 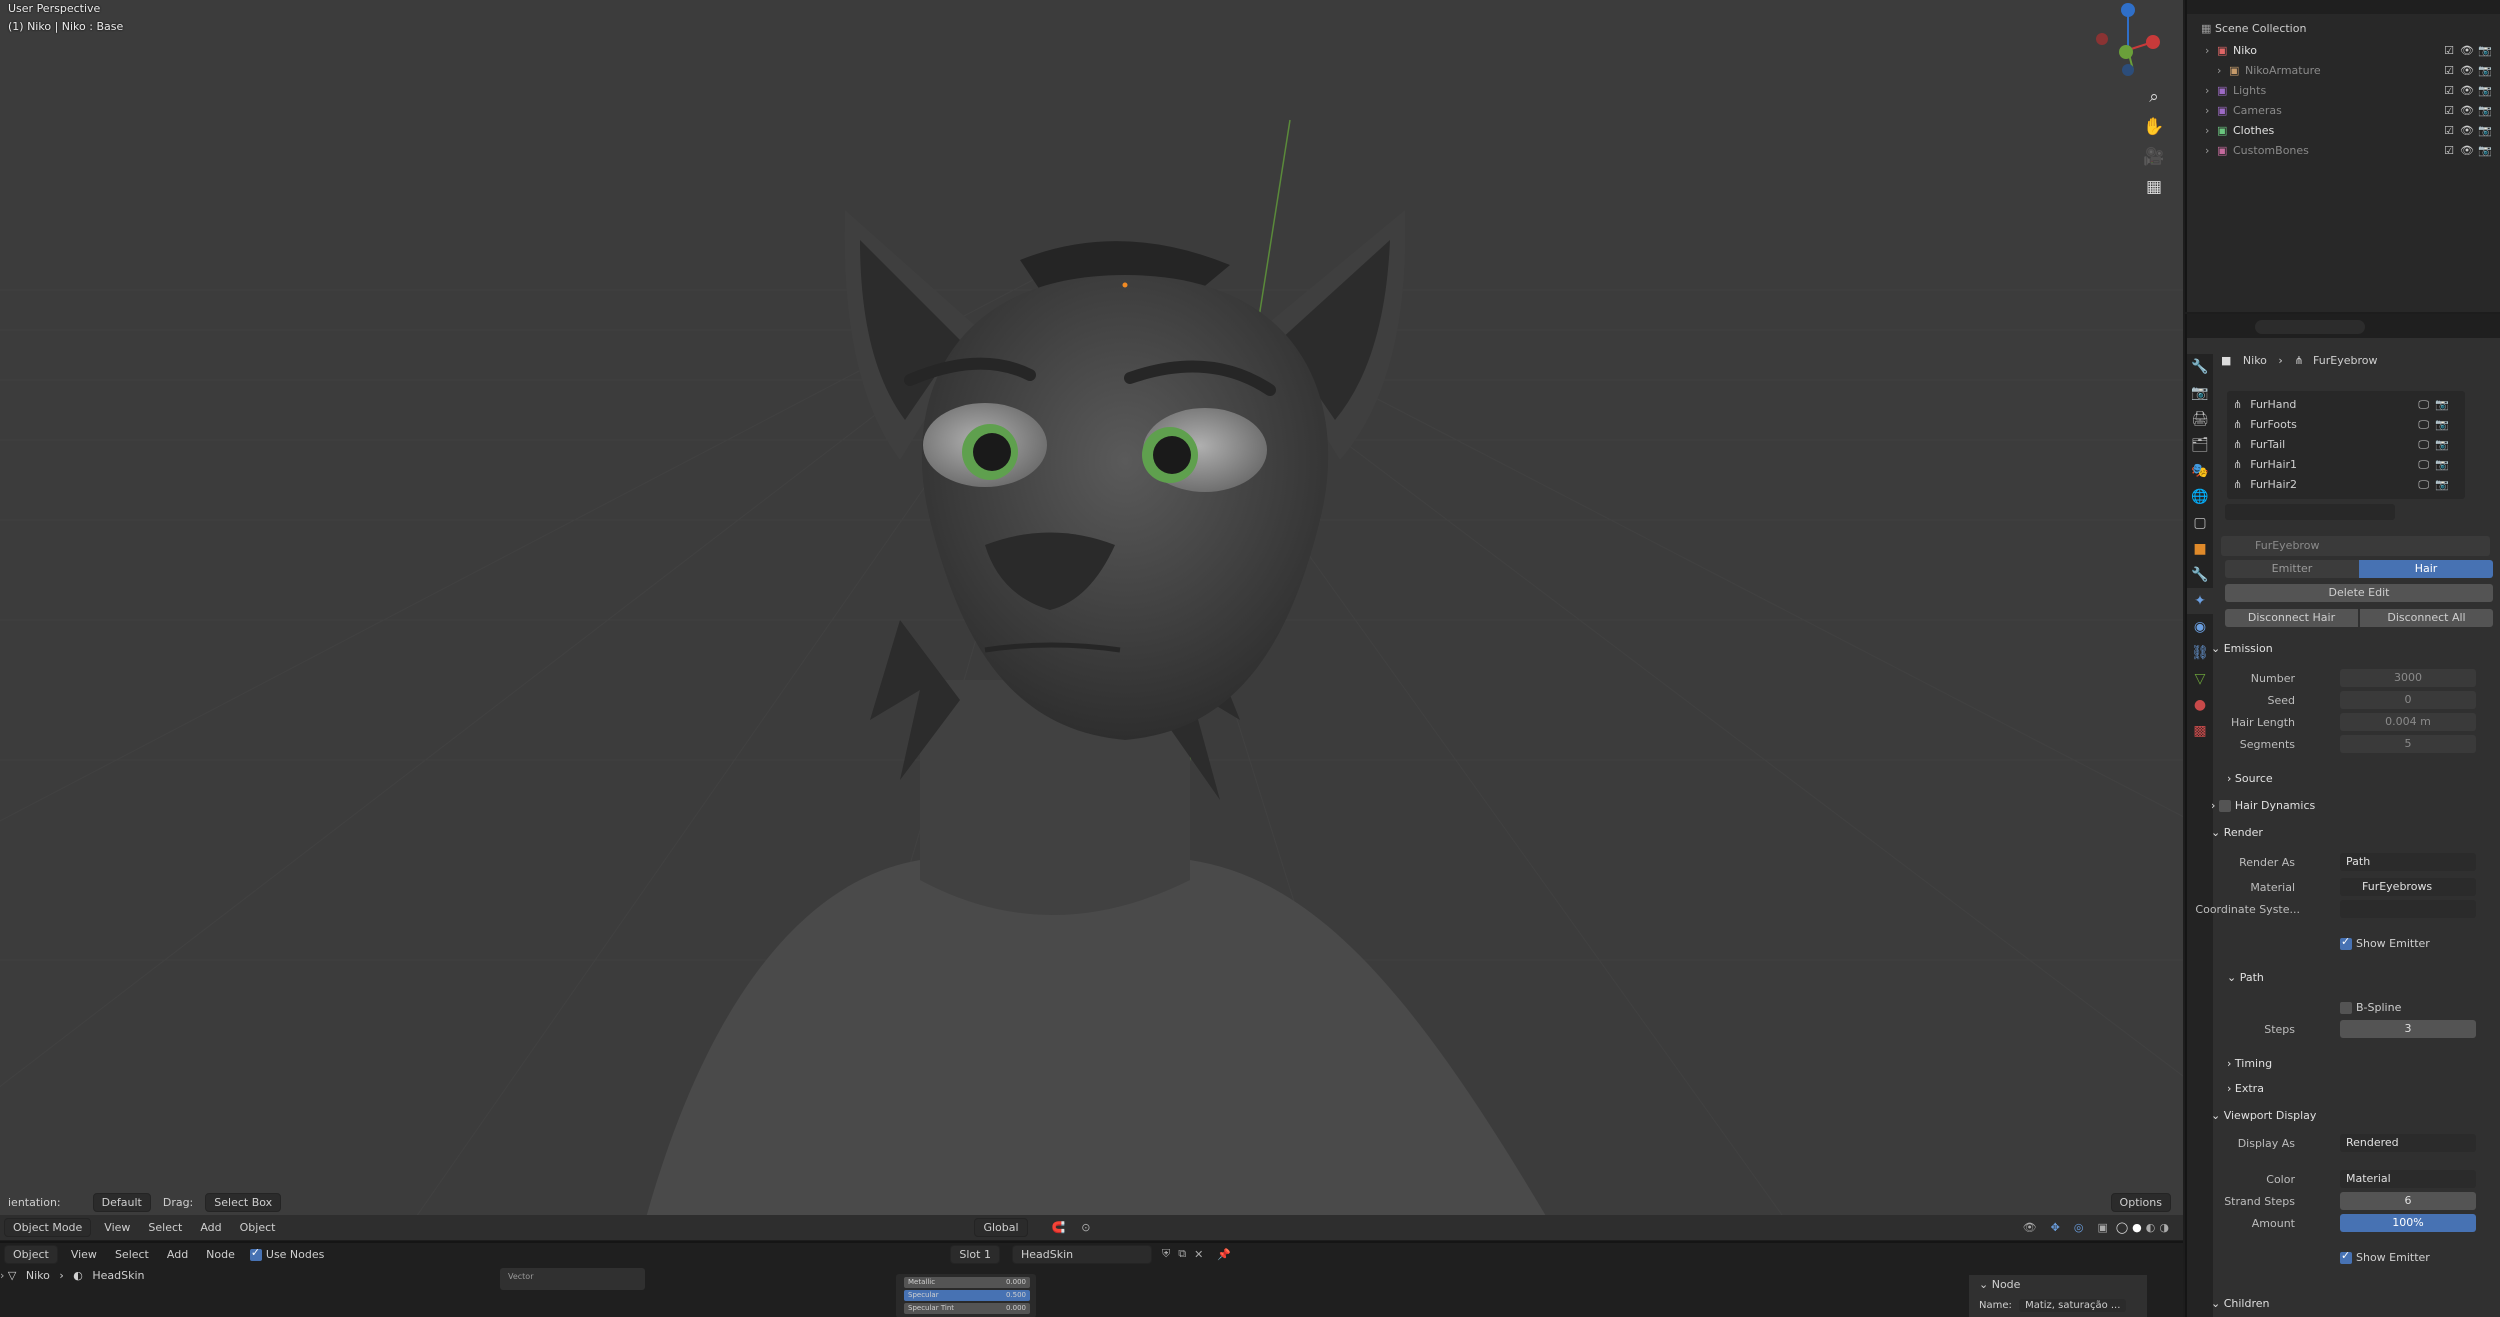 I want to click on transform-orientation-dropdown: Global, so click(x=1001, y=1227).